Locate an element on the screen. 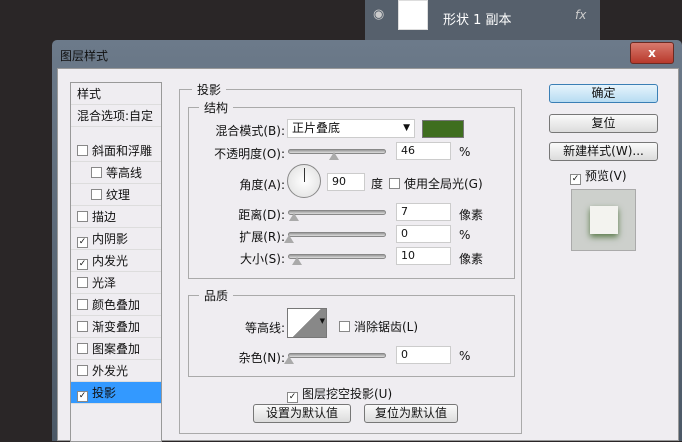 Image resolution: width=682 pixels, height=442 pixels. distance-slider is located at coordinates (337, 215).